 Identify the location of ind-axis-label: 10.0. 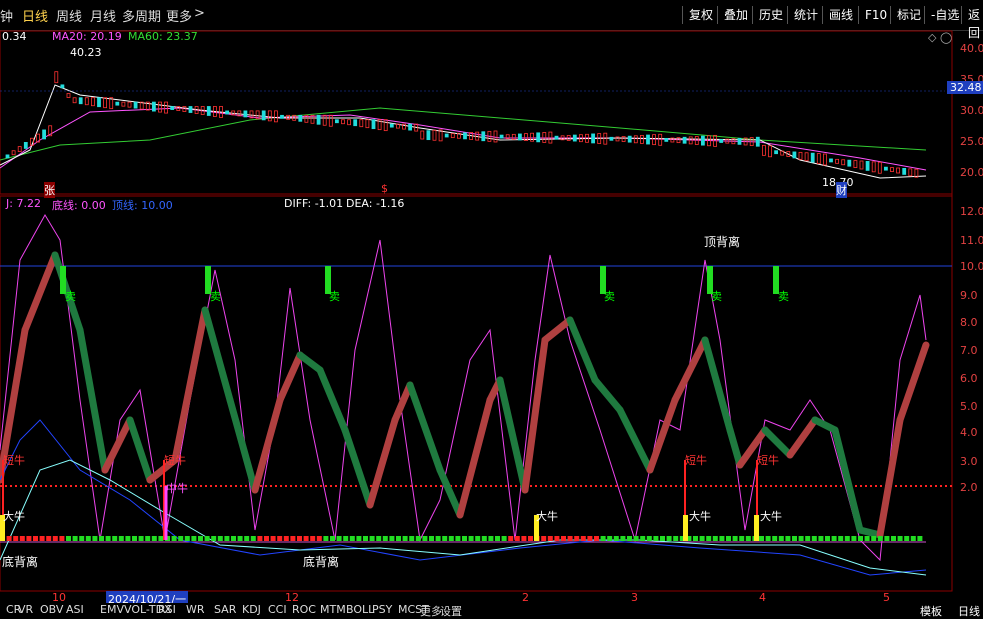
(971, 266).